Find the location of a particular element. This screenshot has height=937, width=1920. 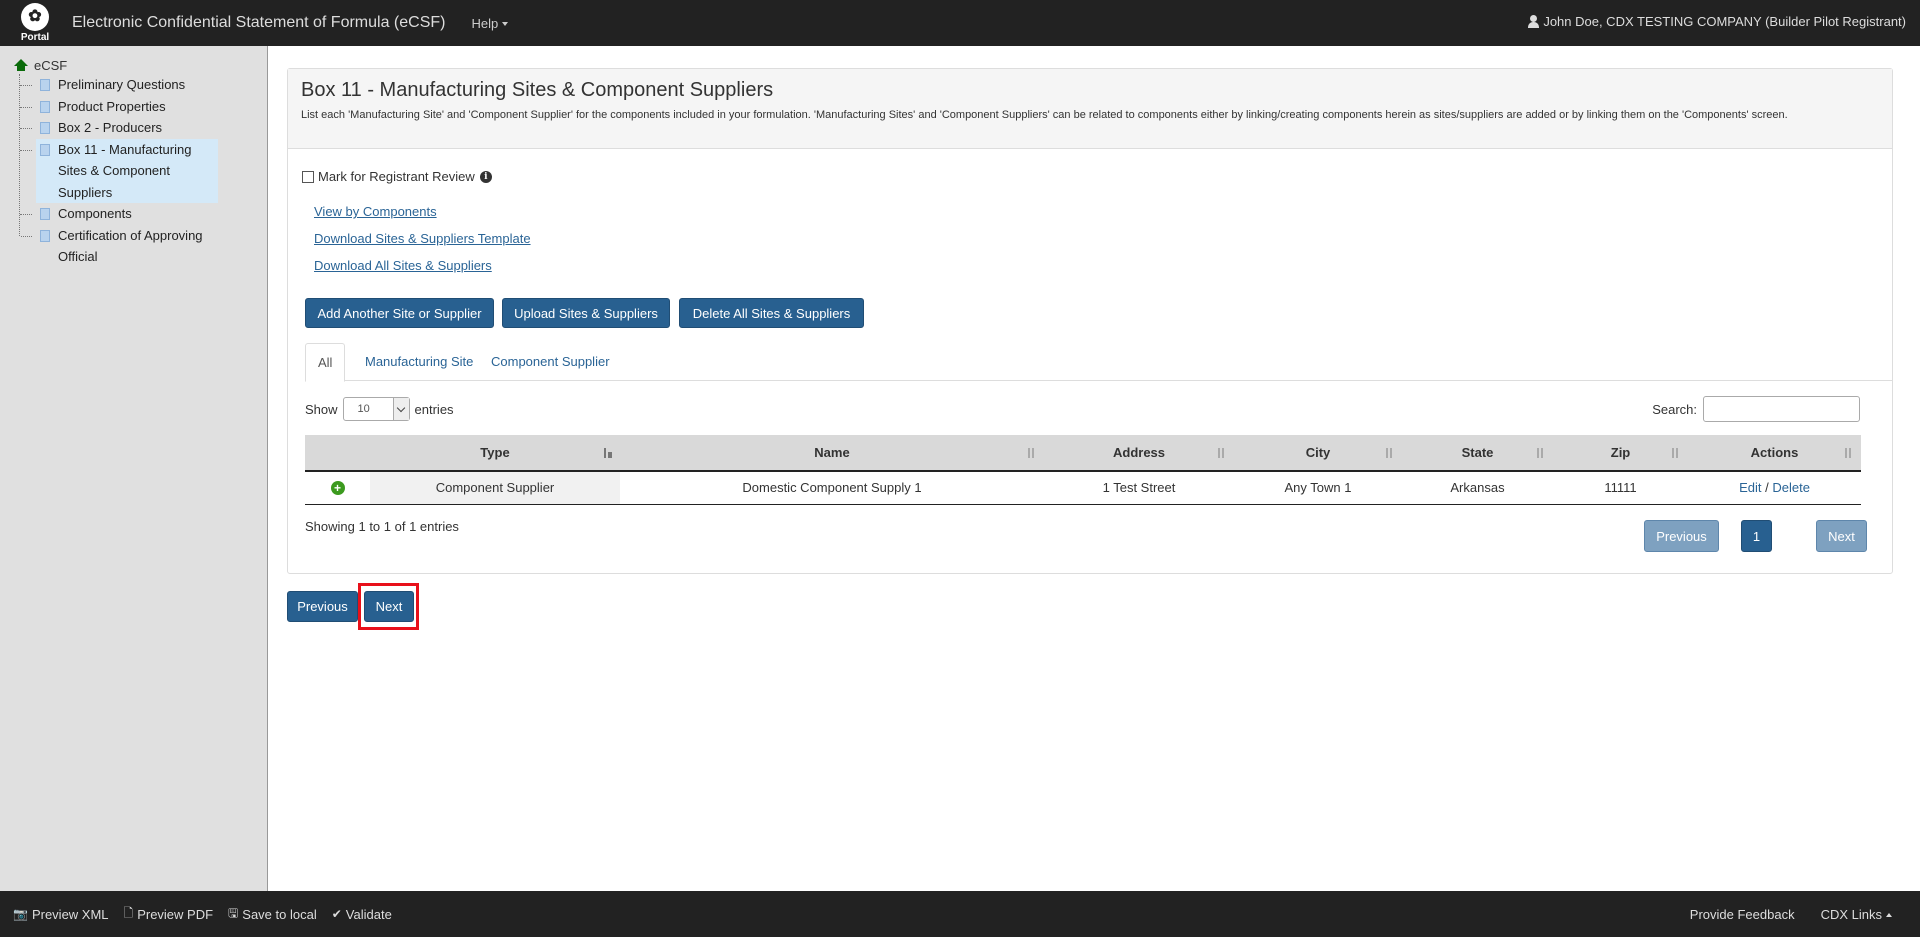

table-search: Search: is located at coordinates (1756, 409).